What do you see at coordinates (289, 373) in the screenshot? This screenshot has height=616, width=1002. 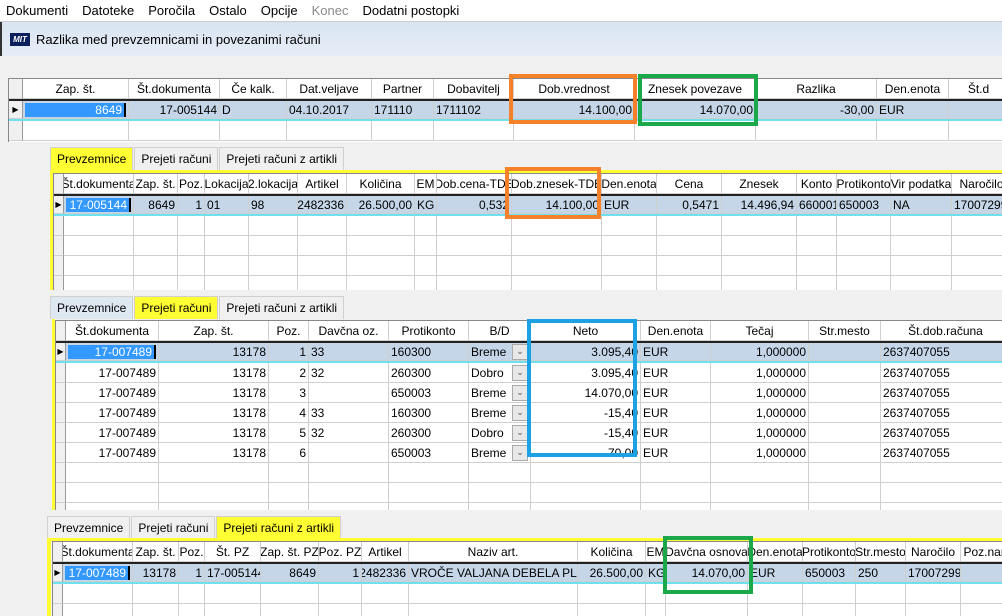 I see `table-cell: 2` at bounding box center [289, 373].